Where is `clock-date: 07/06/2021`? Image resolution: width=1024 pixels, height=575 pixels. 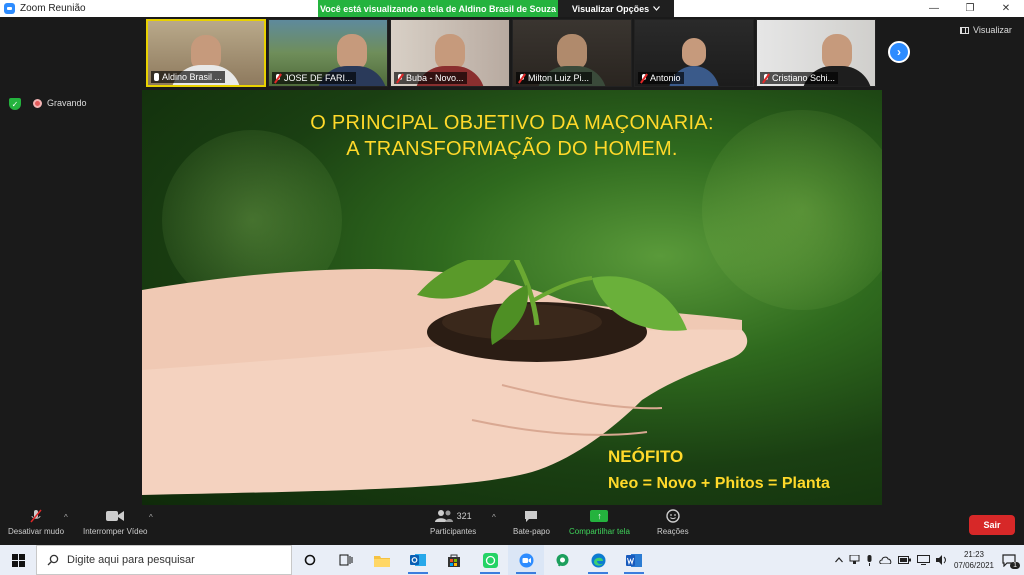
clock-date: 07/06/2021 is located at coordinates (973, 565).